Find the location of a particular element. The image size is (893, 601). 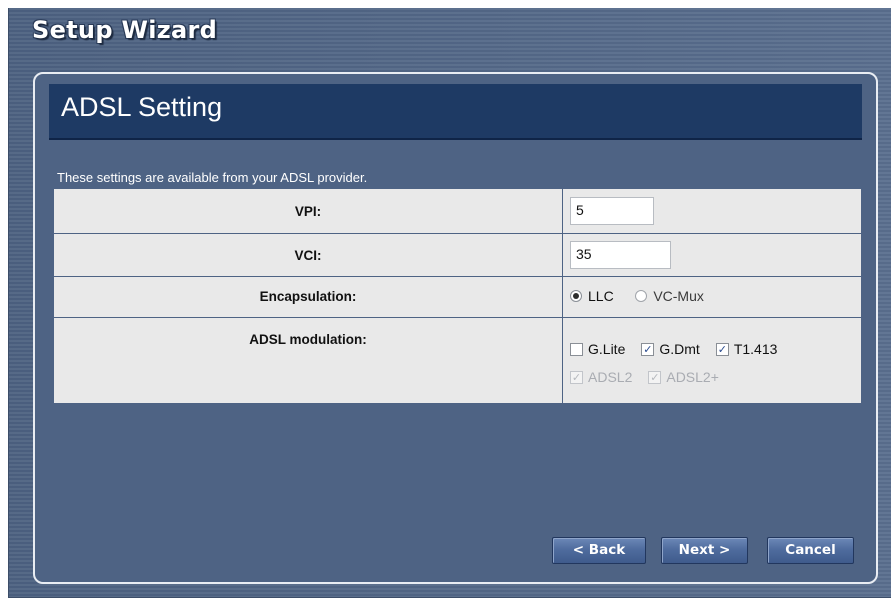

vpi-row: VPI: 5 is located at coordinates (457, 211).